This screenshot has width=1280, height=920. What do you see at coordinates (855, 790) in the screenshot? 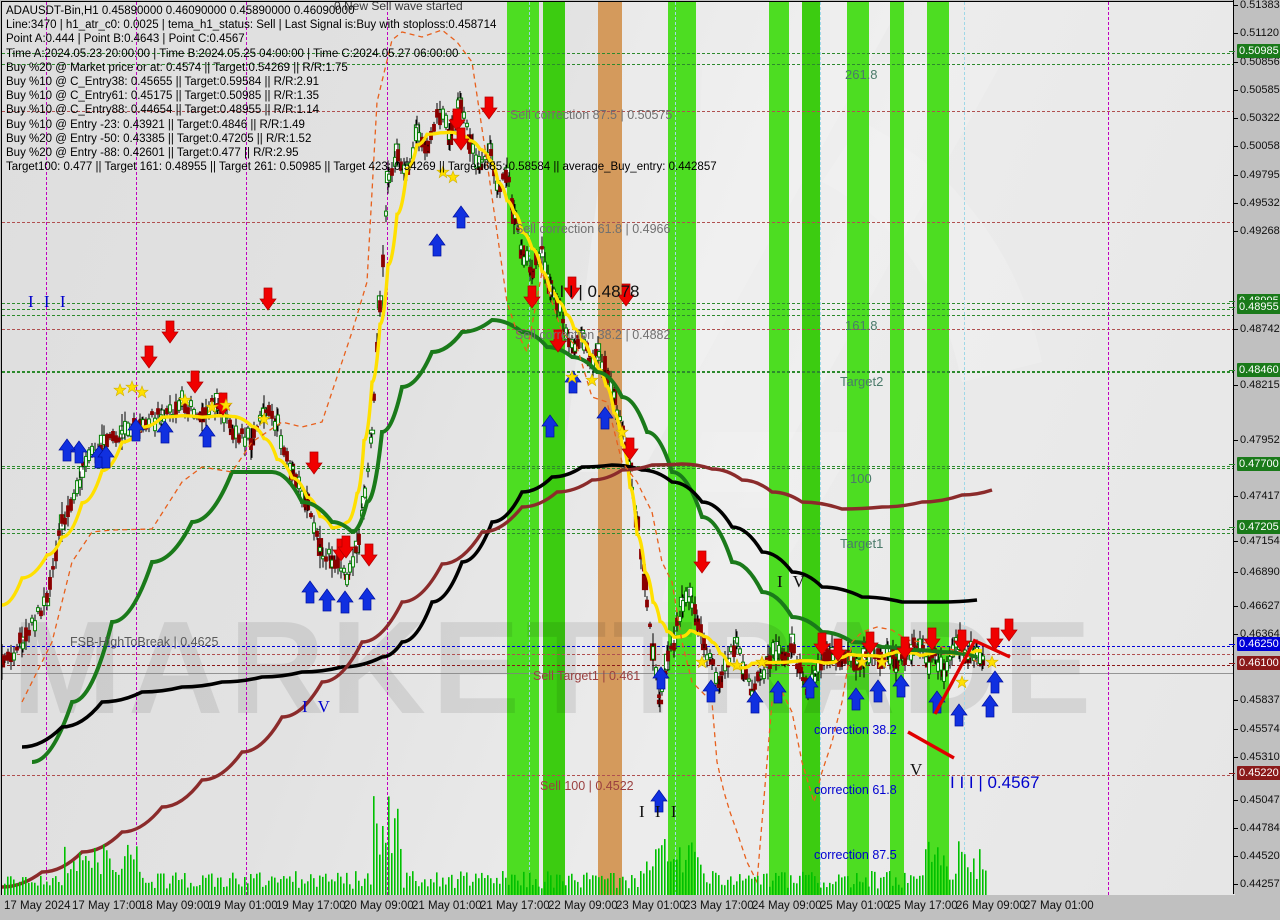
I see `correction-618: correction 61.8` at bounding box center [855, 790].